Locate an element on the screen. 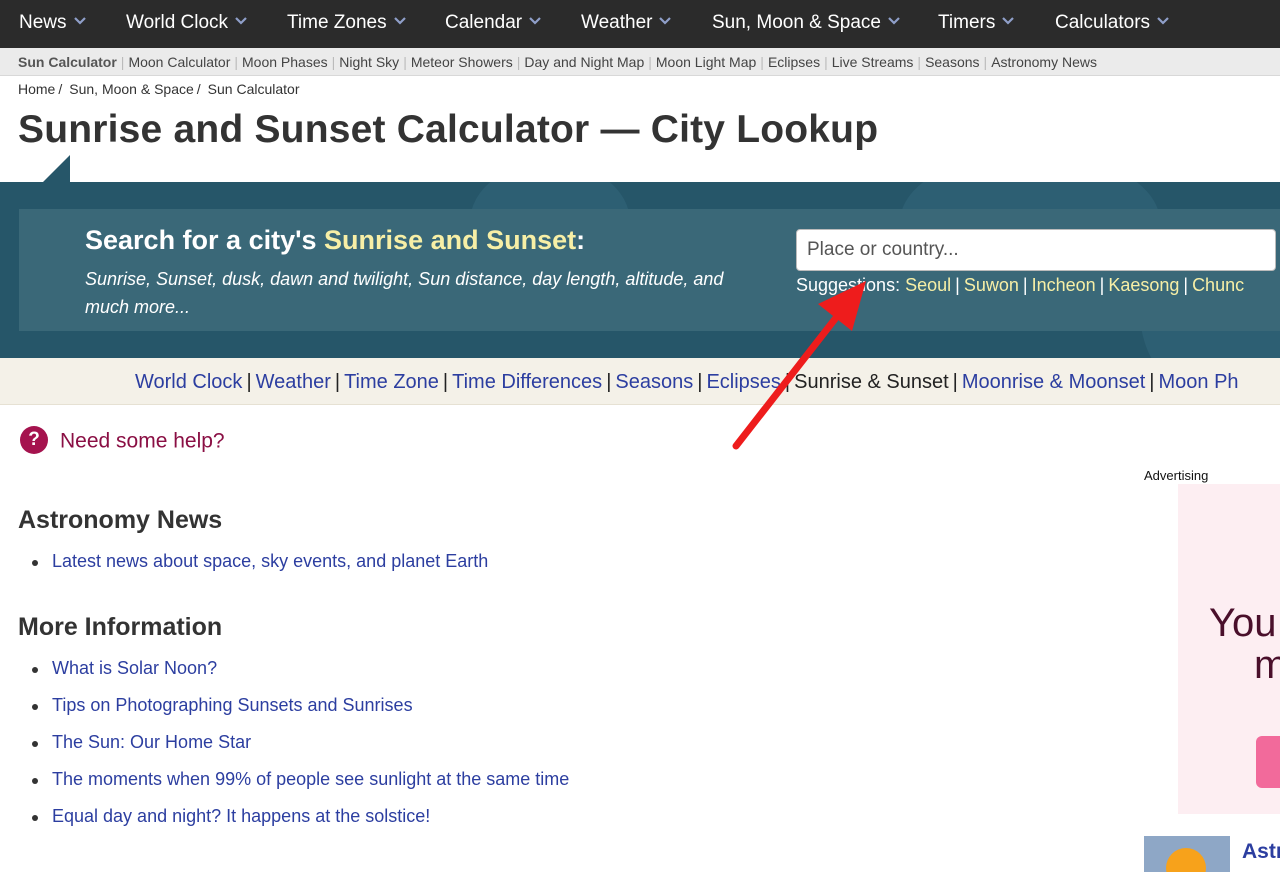 Image resolution: width=1280 pixels, height=872 pixels. nav-calculators-label: Calculators is located at coordinates (1103, 22).